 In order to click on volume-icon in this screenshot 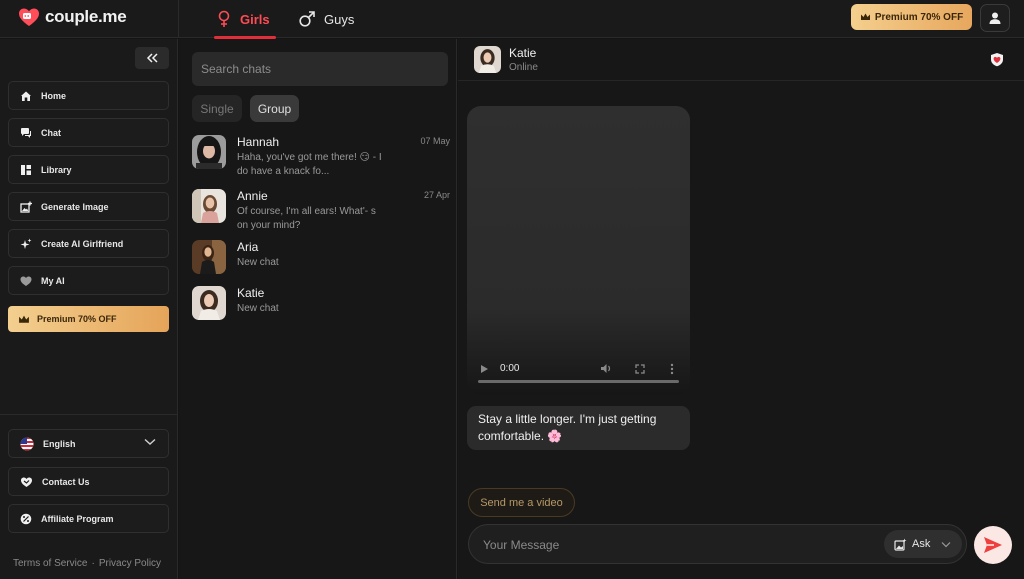, I will do `click(606, 368)`.